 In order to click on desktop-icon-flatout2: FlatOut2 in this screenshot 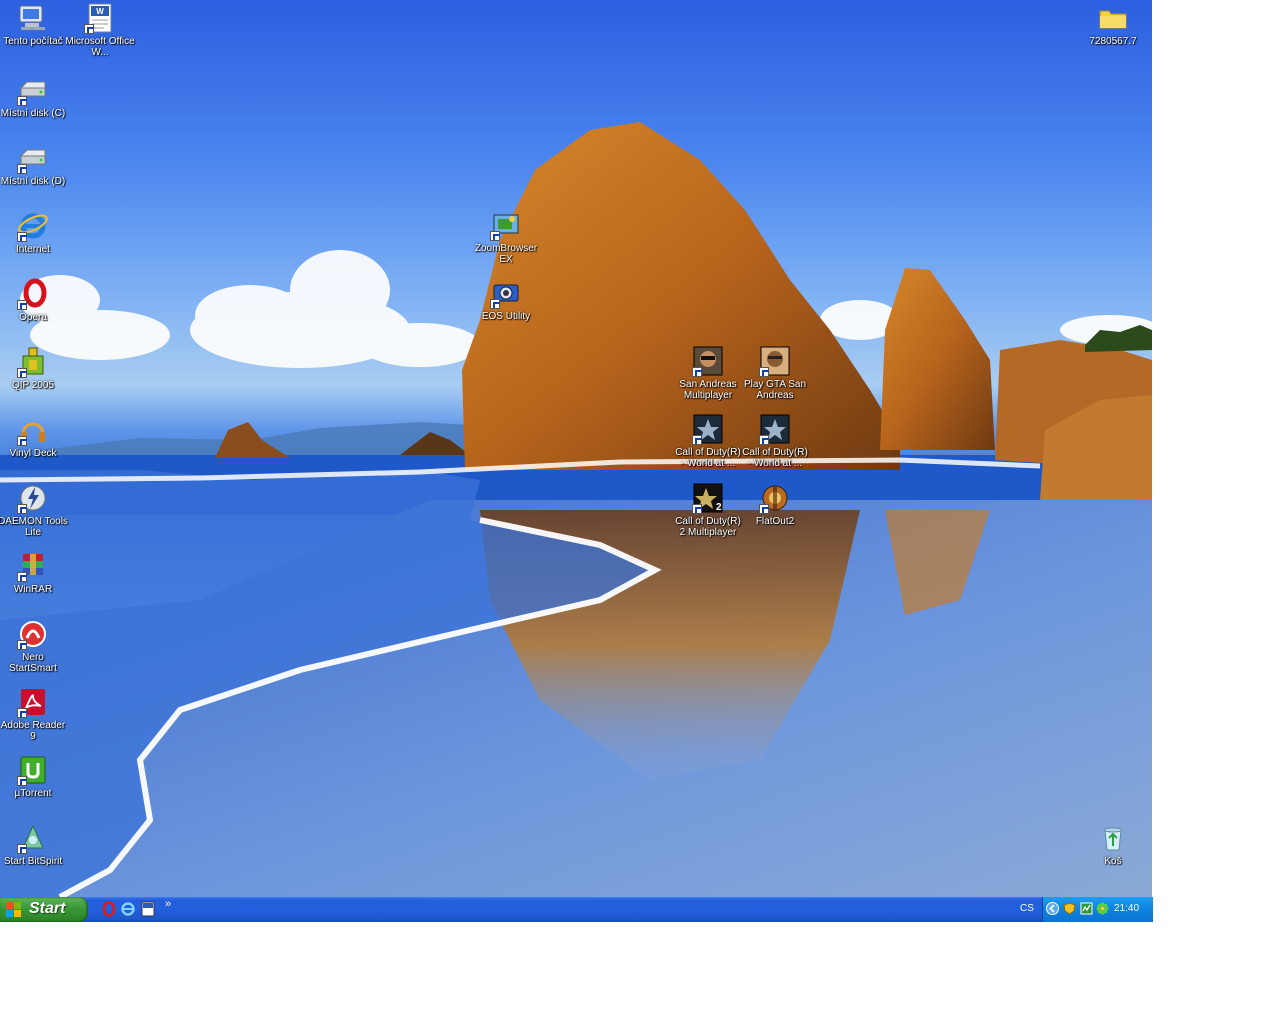, I will do `click(775, 504)`.